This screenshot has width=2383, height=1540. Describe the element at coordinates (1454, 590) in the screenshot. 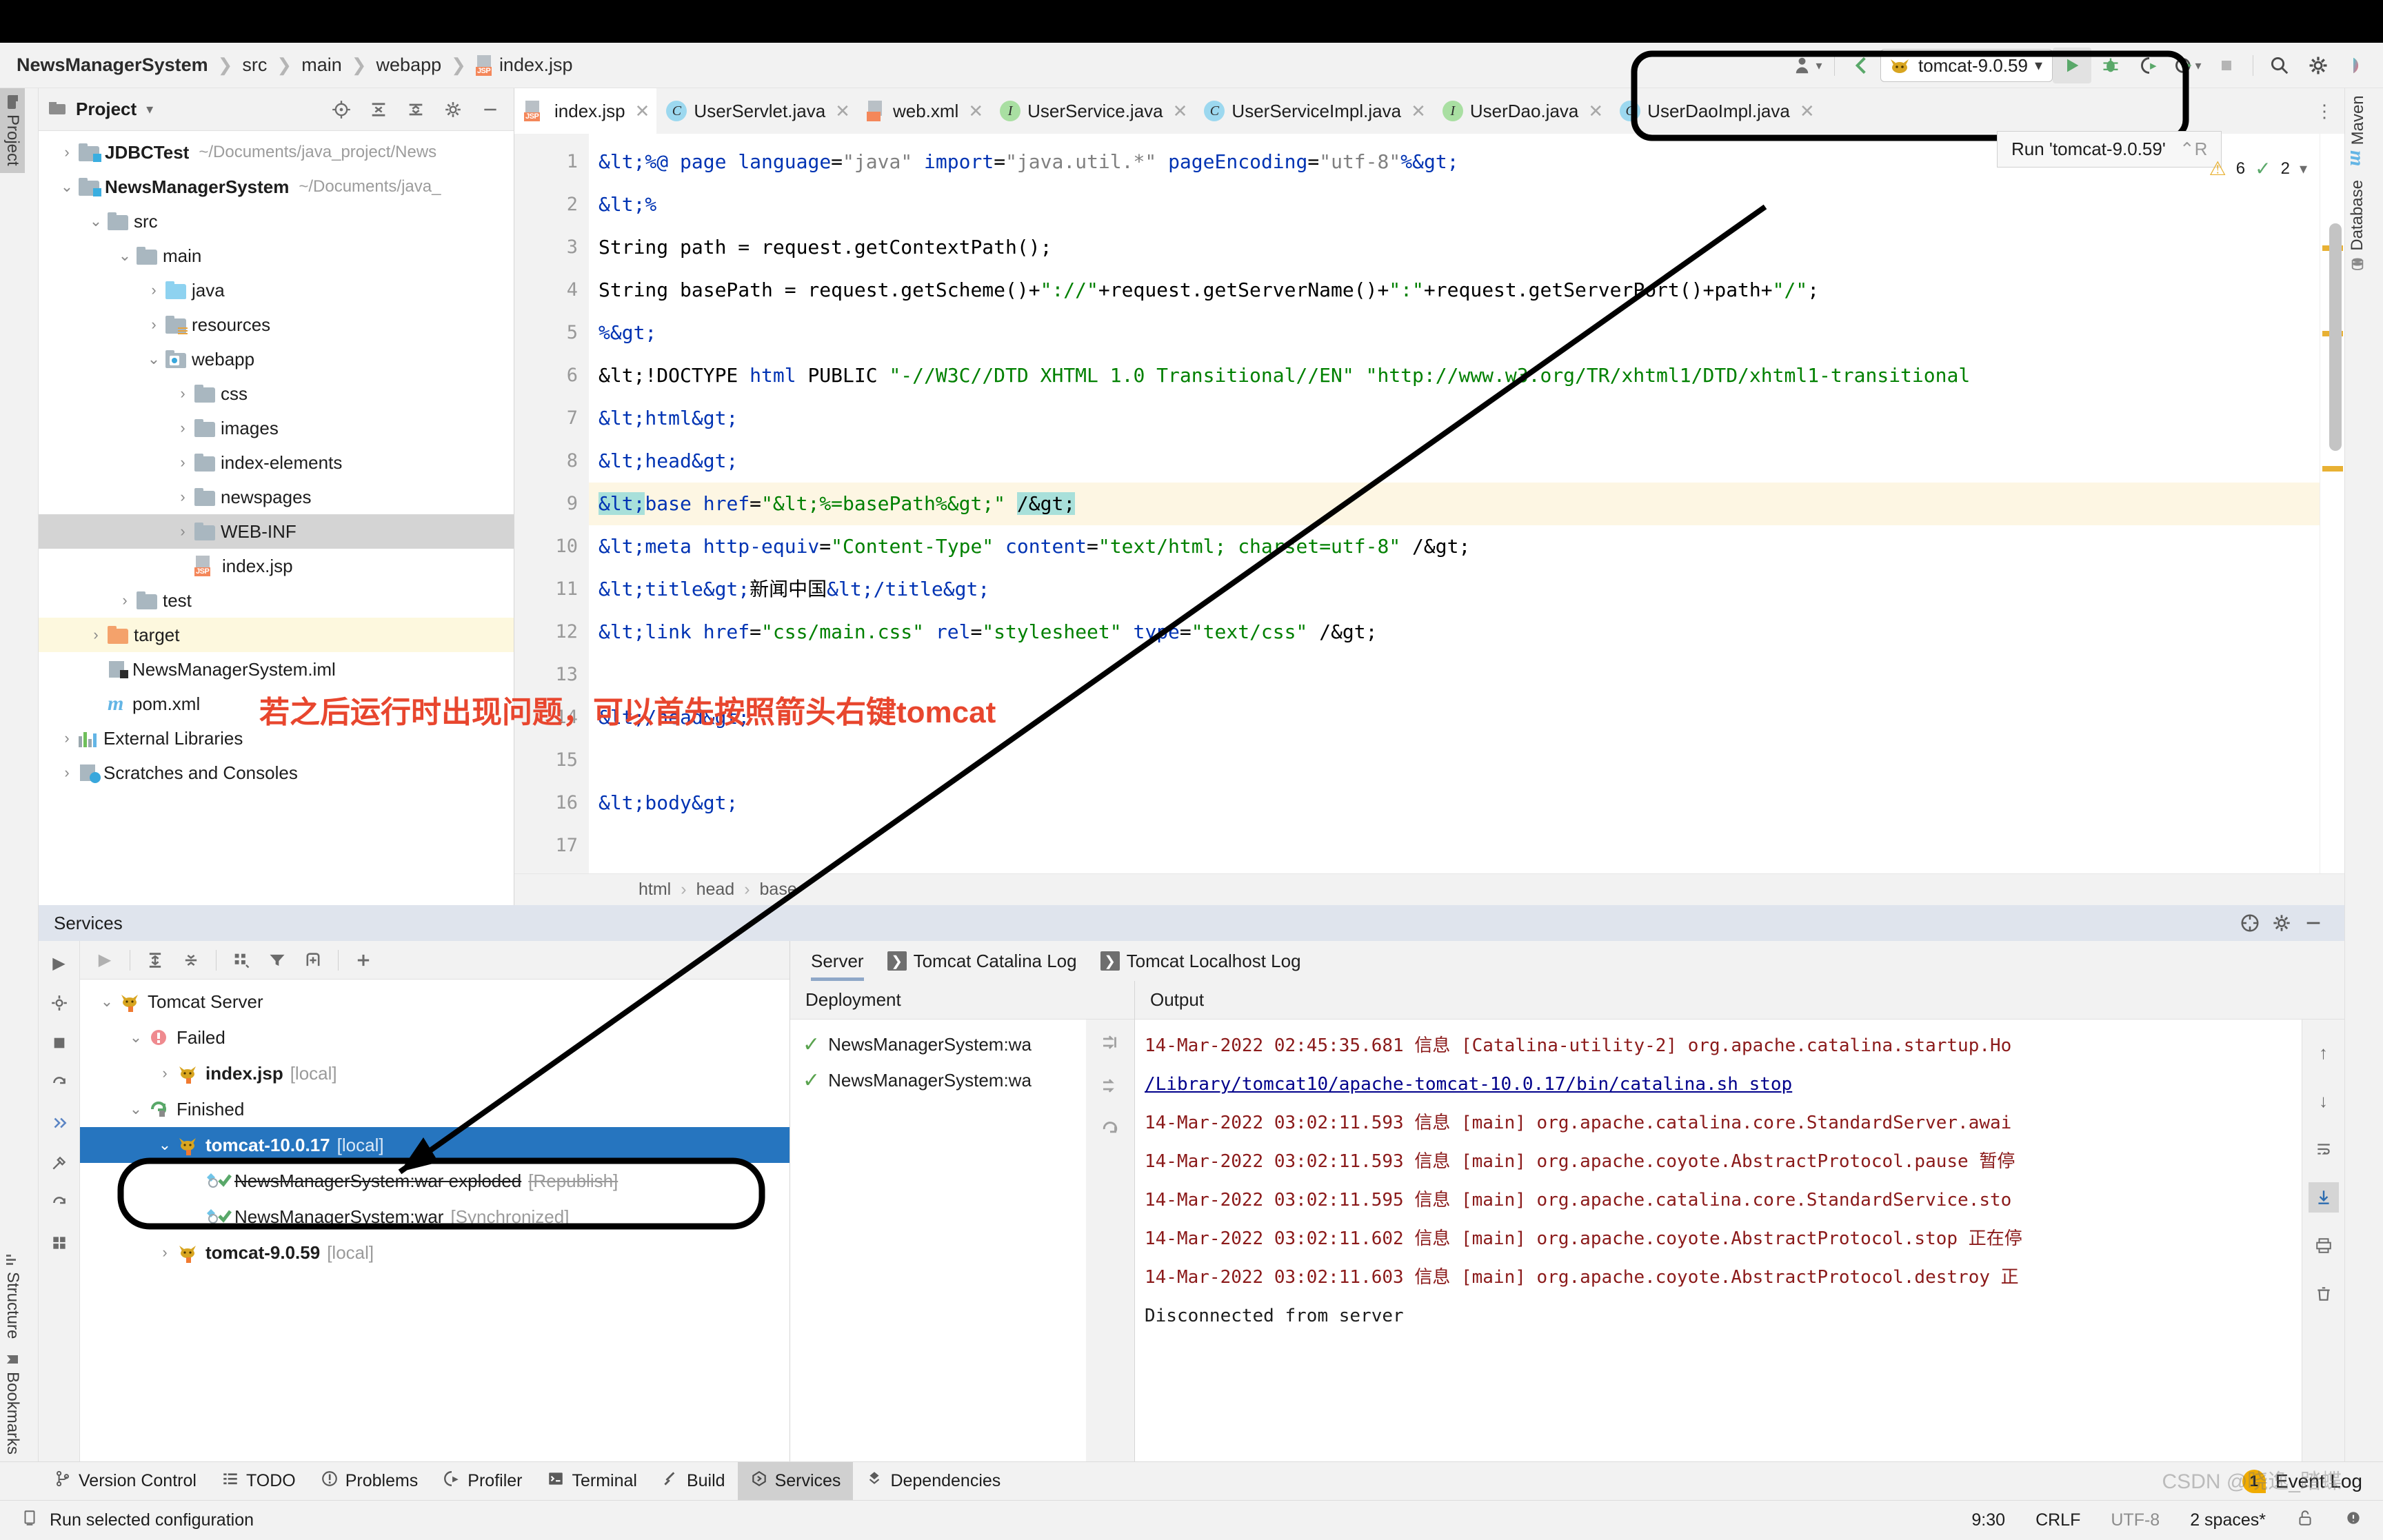

I see `code-line: &lt;title&gt;新闻中国&lt;/title&gt;` at that location.